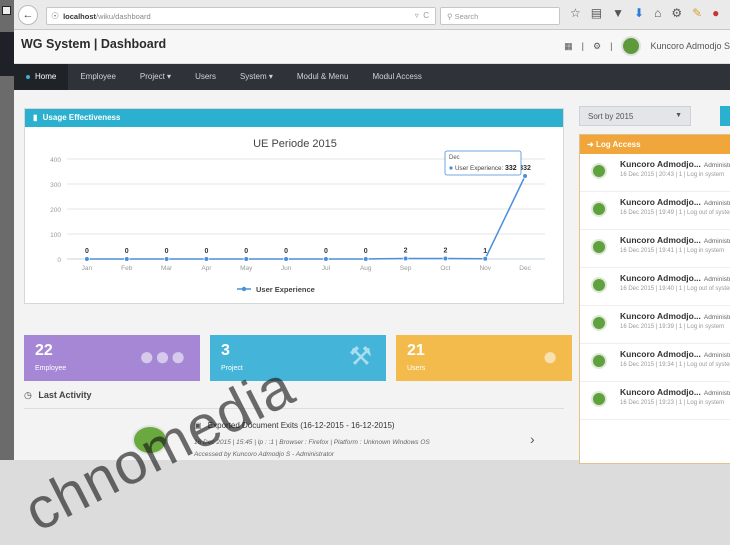 The width and height of the screenshot is (730, 545). Describe the element at coordinates (28, 14) in the screenshot. I see `back-button: ←` at that location.